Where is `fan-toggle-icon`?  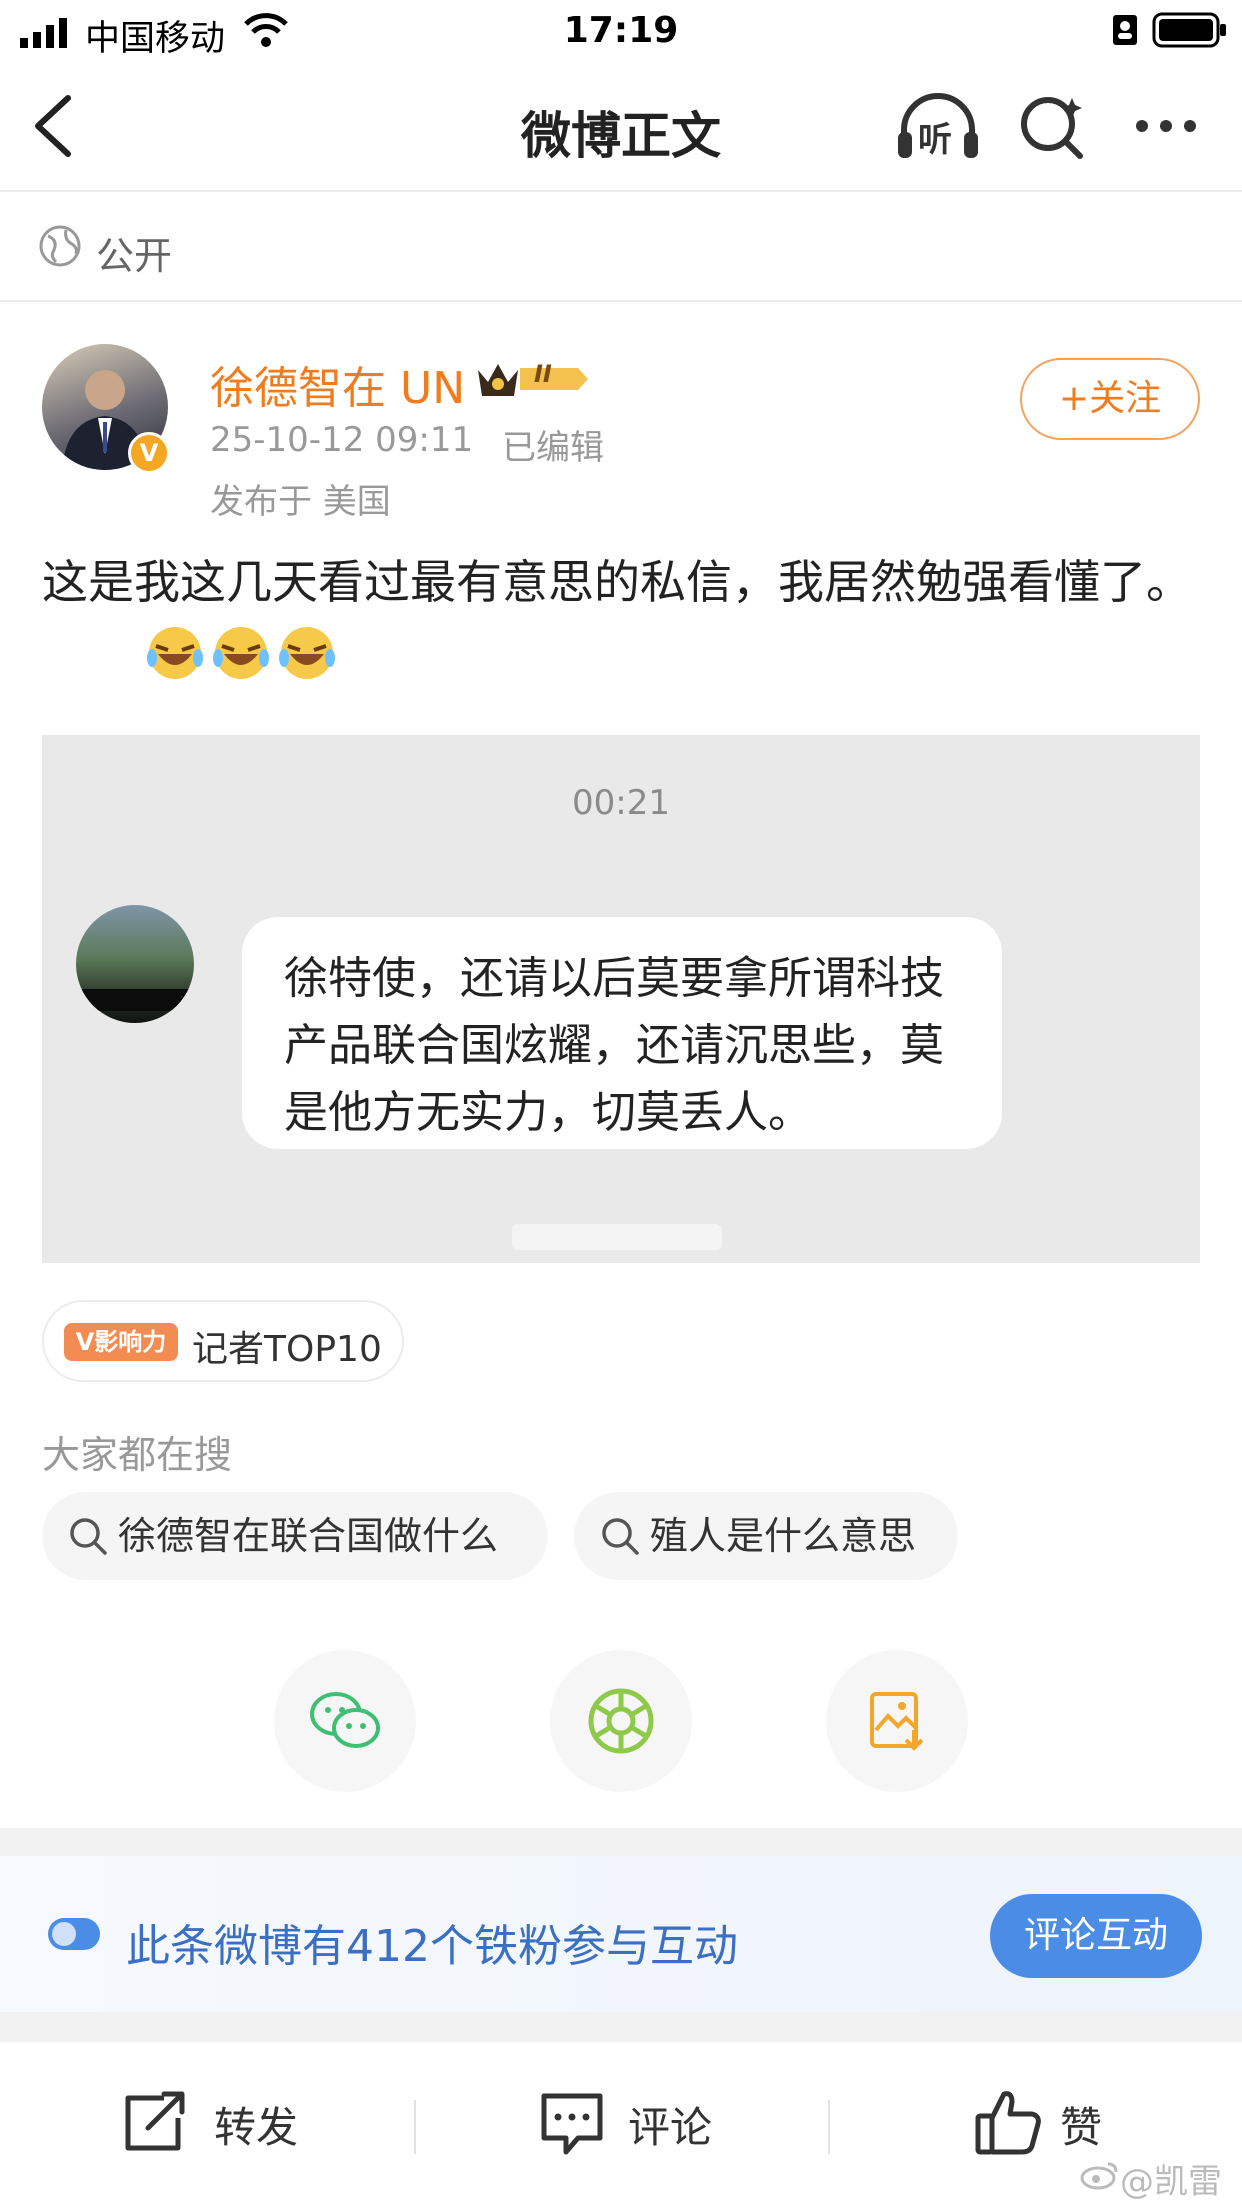
fan-toggle-icon is located at coordinates (74, 1934).